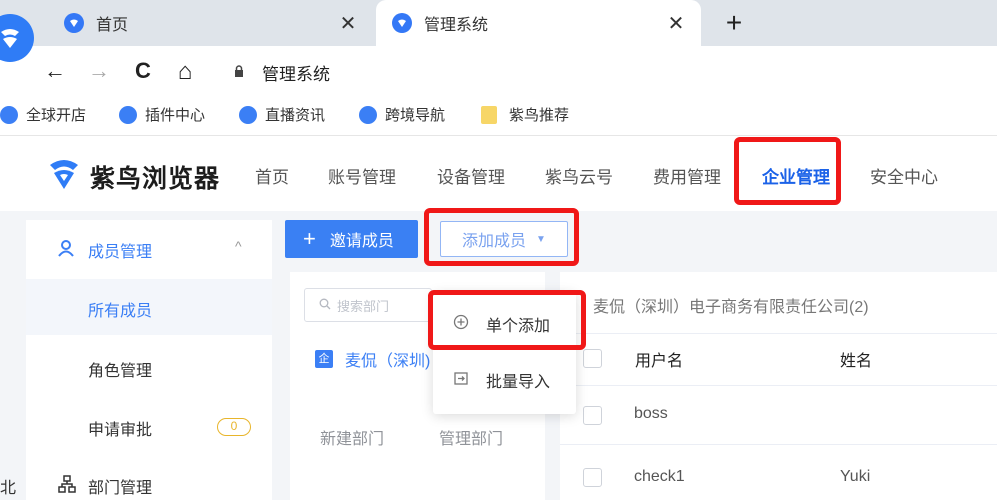  I want to click on highlight-add-member-button, so click(501, 237).